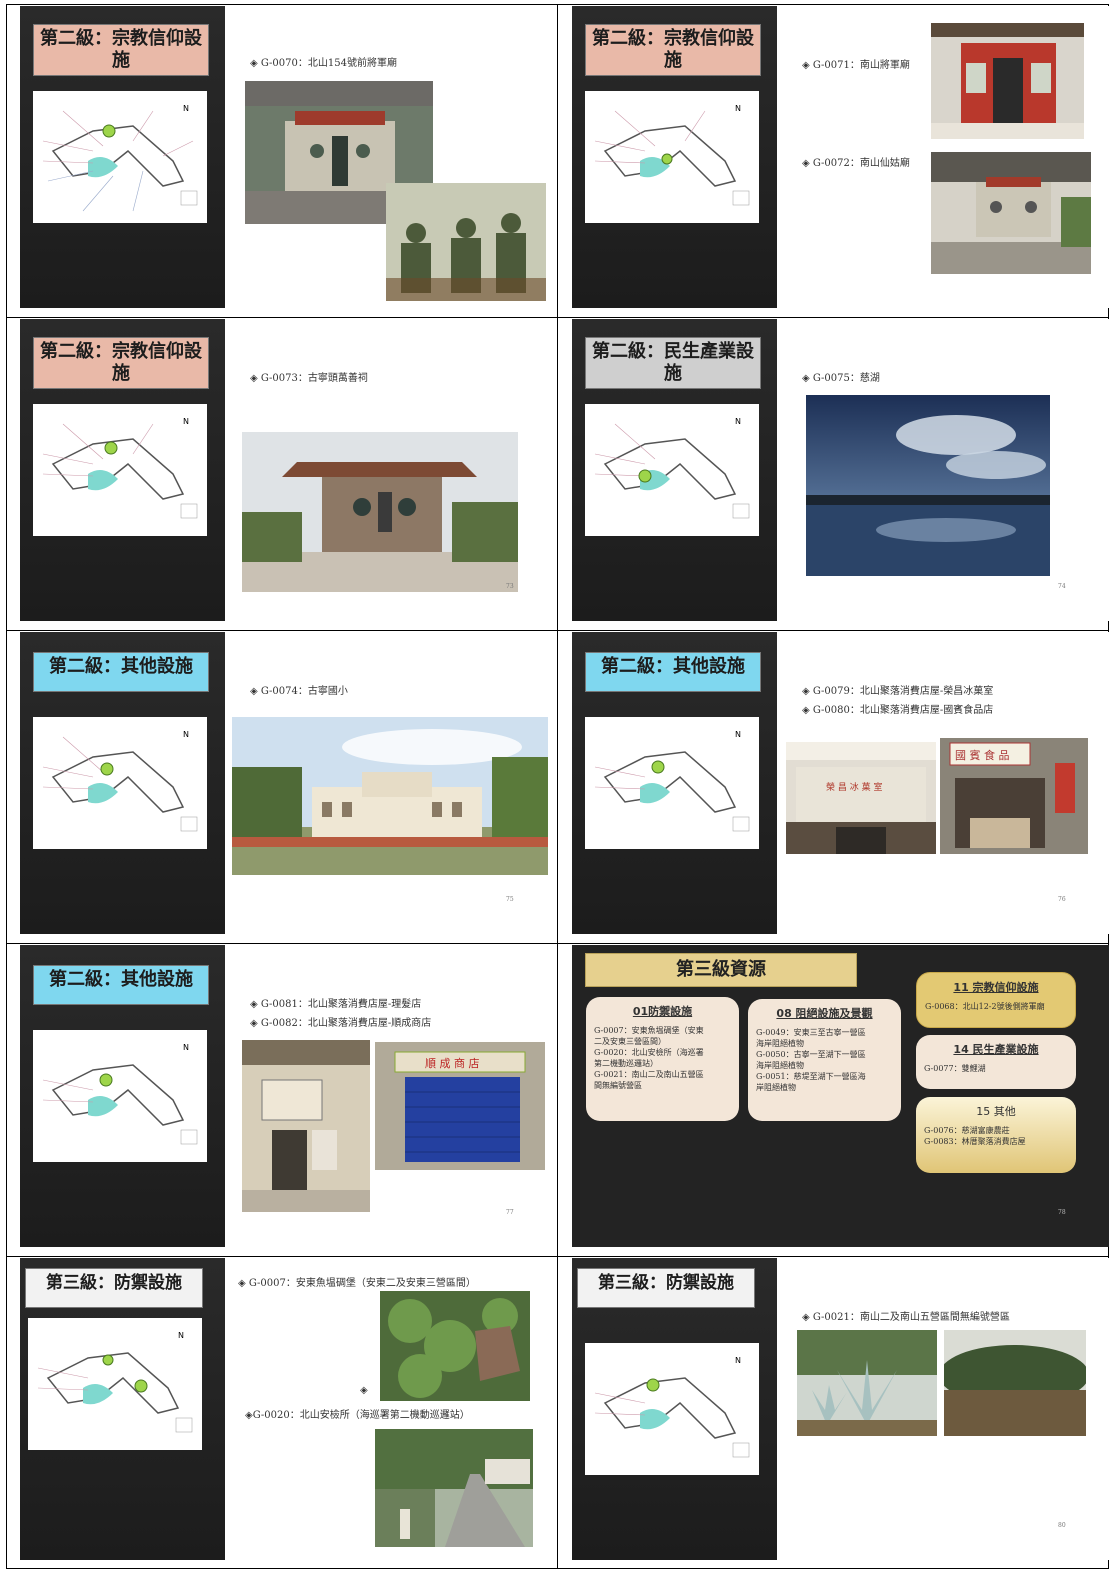 Image resolution: width=1113 pixels, height=1573 pixels. What do you see at coordinates (364, 1390) in the screenshot?
I see `caption: ◈` at bounding box center [364, 1390].